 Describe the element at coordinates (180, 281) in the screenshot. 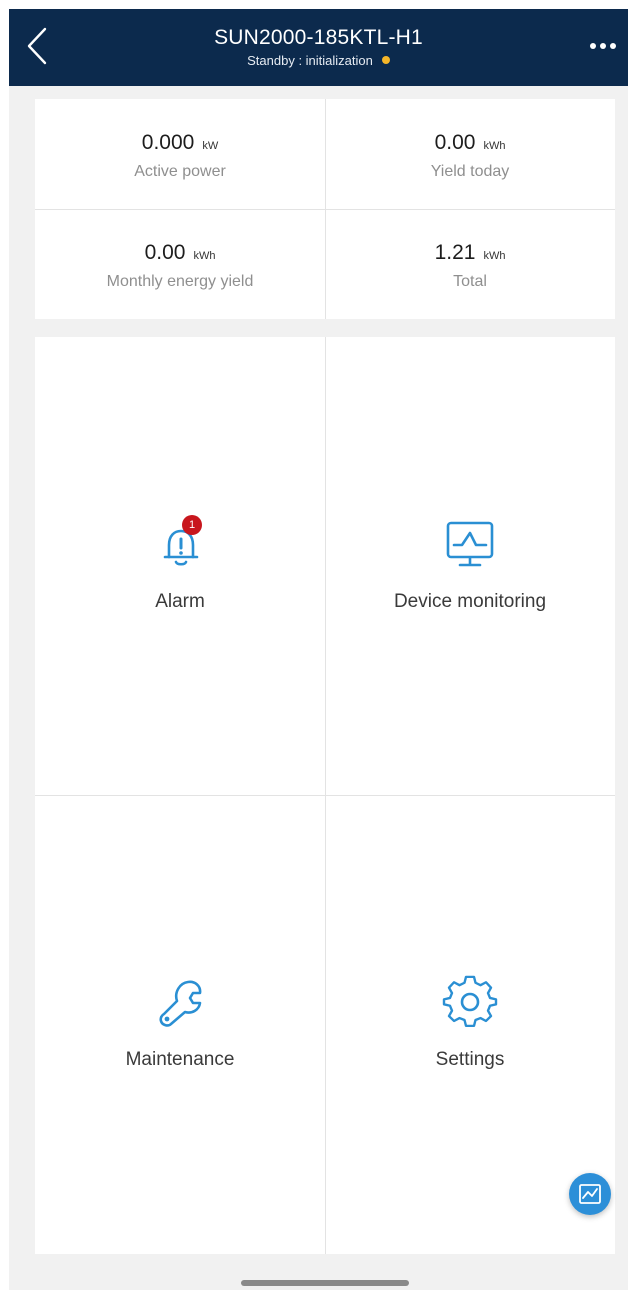

I see `stat-label: Monthly energy yield` at that location.